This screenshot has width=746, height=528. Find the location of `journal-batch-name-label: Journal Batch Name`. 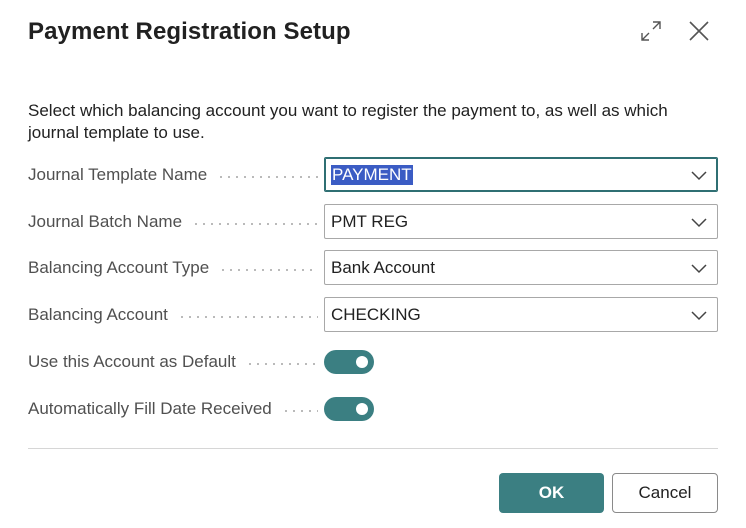

journal-batch-name-label: Journal Batch Name is located at coordinates (105, 221).